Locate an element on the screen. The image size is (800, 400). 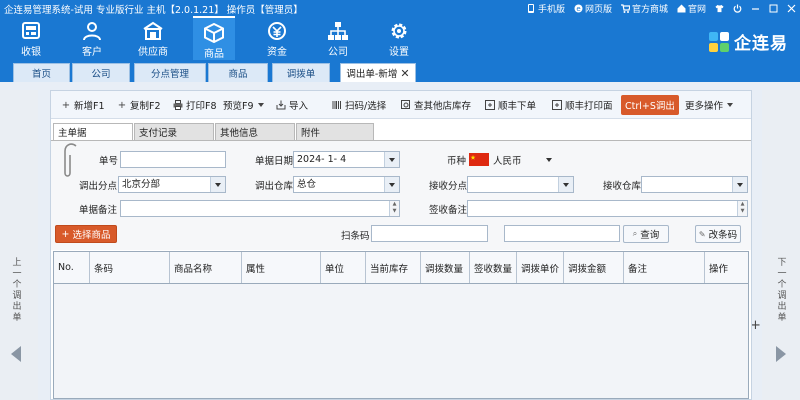
tab-product: 商品 is located at coordinates (238, 72).